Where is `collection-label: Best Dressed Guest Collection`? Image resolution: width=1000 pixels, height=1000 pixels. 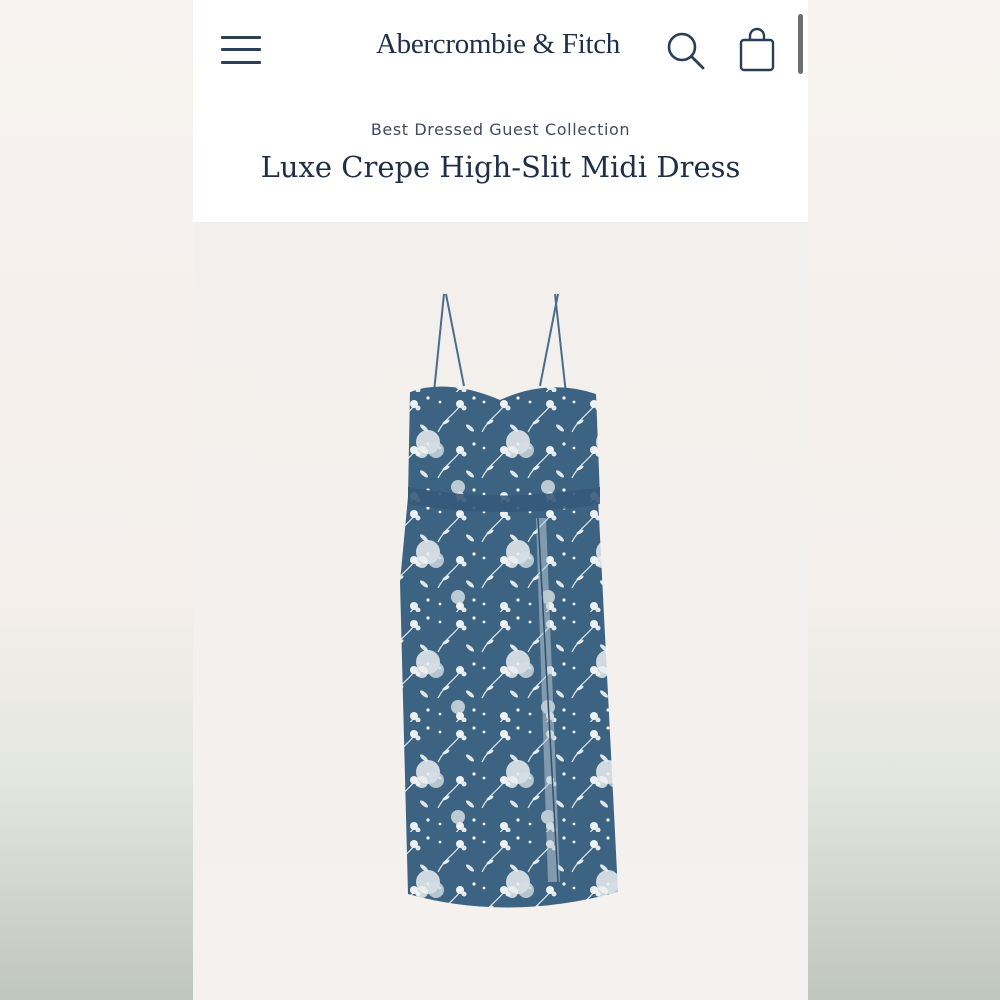 collection-label: Best Dressed Guest Collection is located at coordinates (500, 129).